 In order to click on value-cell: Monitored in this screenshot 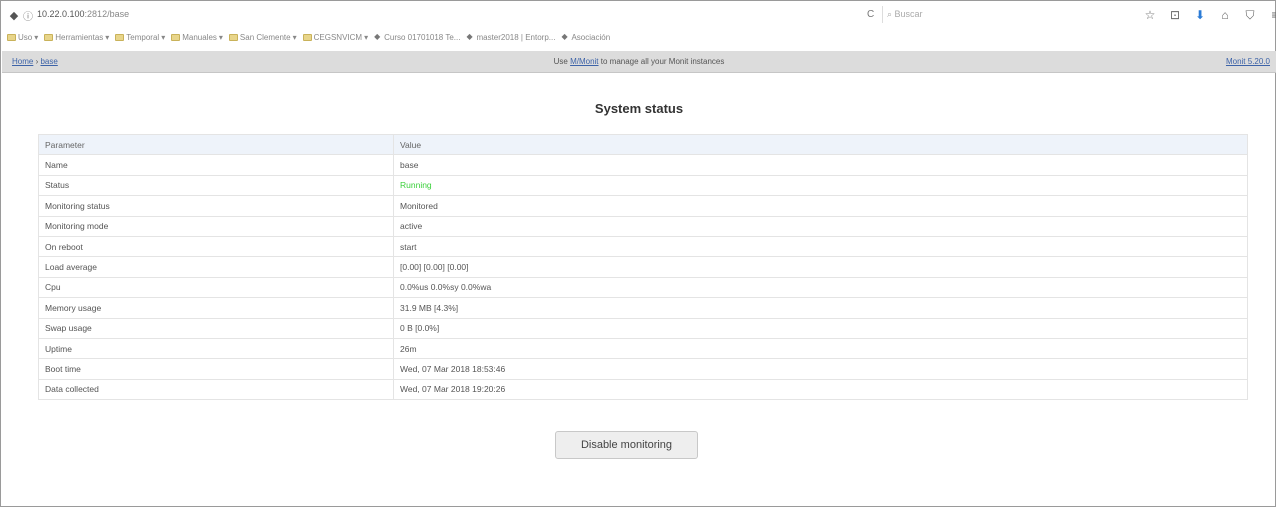, I will do `click(820, 206)`.